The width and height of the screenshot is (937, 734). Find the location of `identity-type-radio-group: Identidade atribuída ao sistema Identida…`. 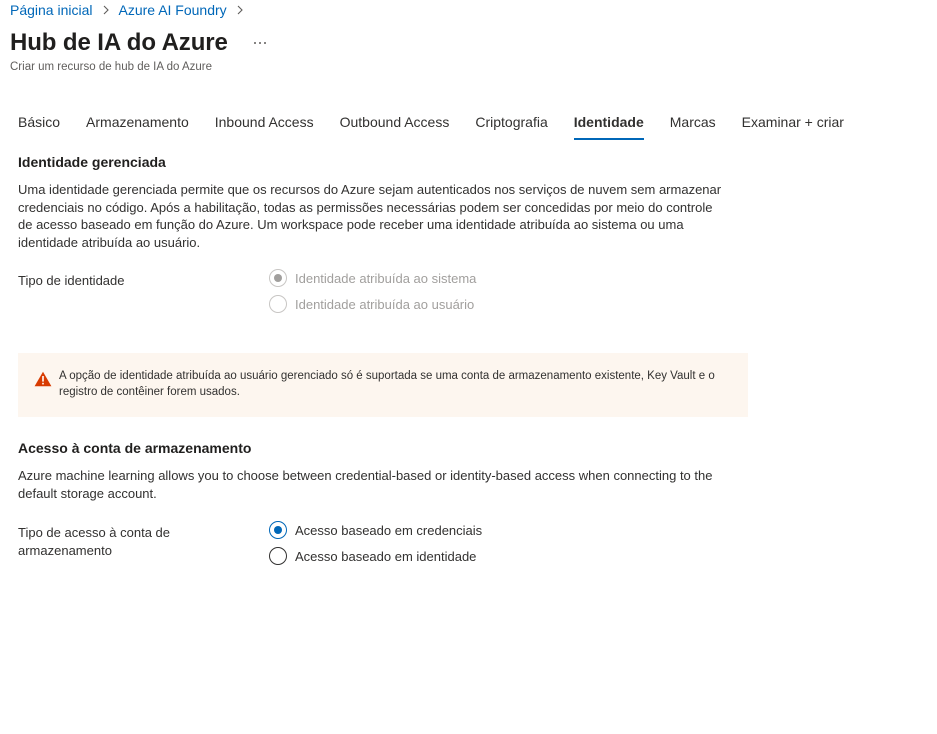

identity-type-radio-group: Identidade atribuída ao sistema Identida… is located at coordinates (372, 294).